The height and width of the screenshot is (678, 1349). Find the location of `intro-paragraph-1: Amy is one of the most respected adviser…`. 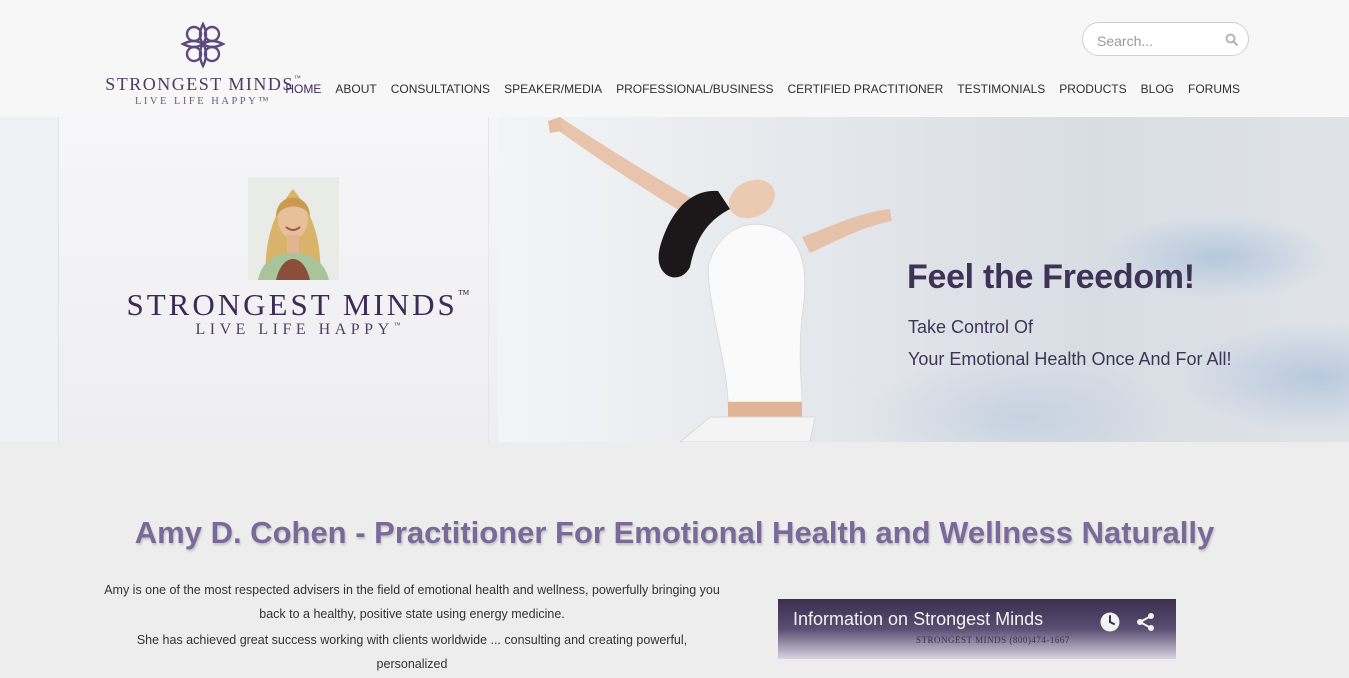

intro-paragraph-1: Amy is one of the most respected adviser… is located at coordinates (412, 602).